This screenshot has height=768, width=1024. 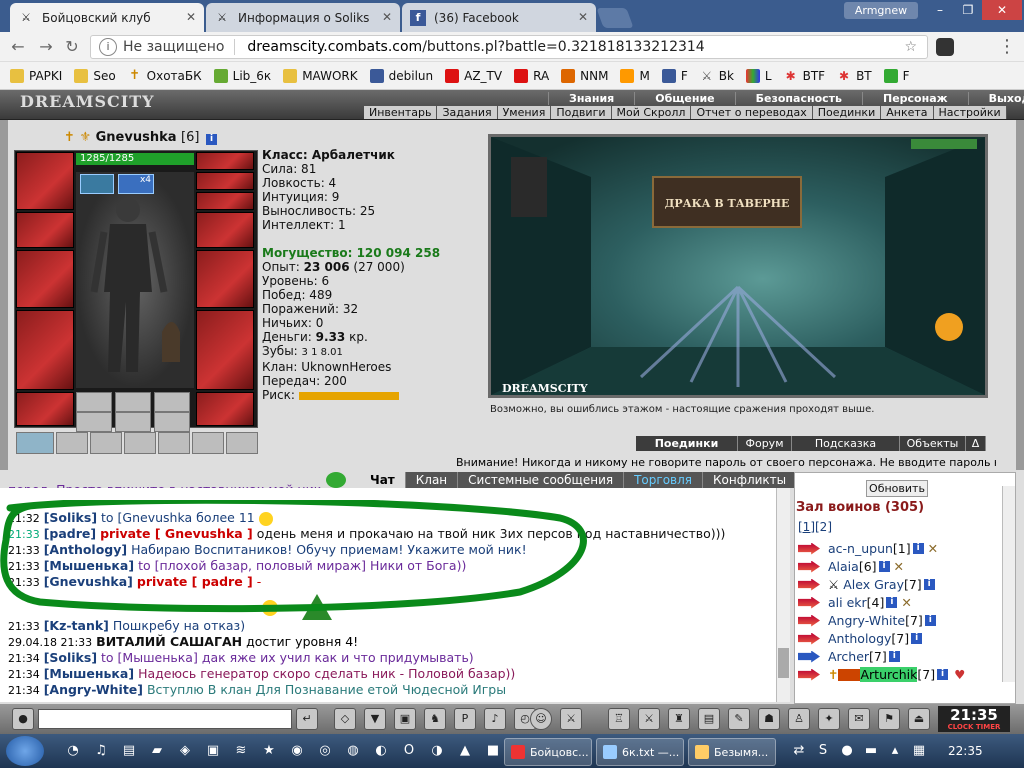 I want to click on bookmark: PAPKI, so click(x=36, y=75).